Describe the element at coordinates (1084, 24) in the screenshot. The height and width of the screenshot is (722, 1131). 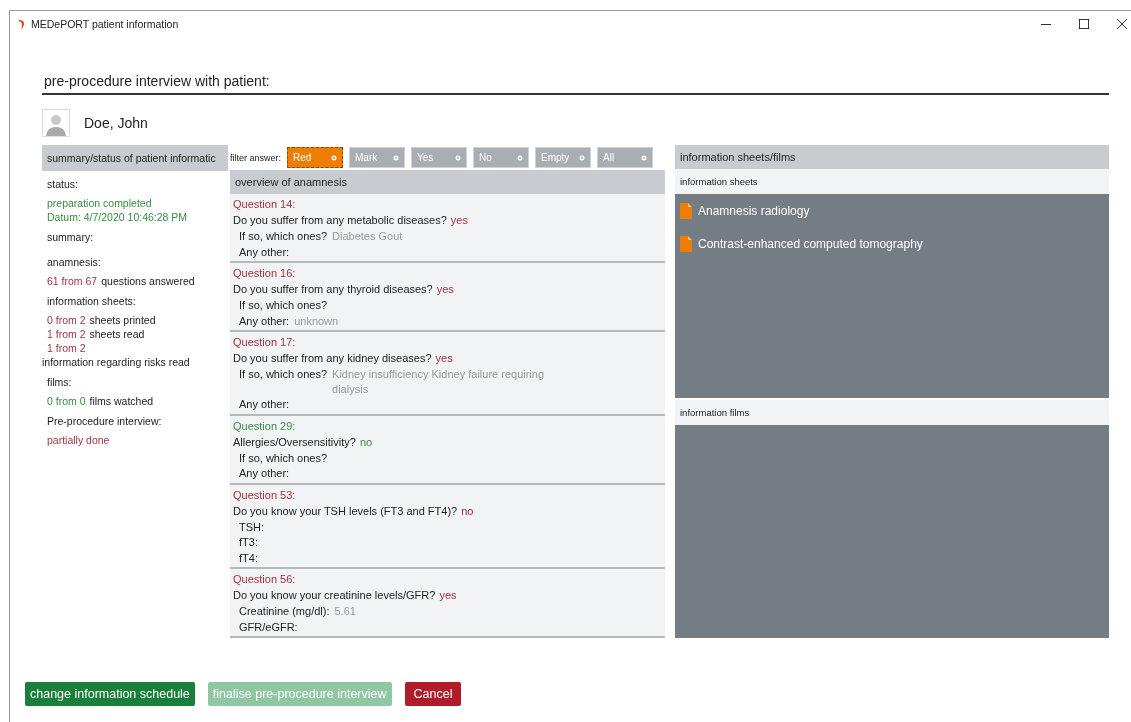
I see `maximize-icon` at that location.